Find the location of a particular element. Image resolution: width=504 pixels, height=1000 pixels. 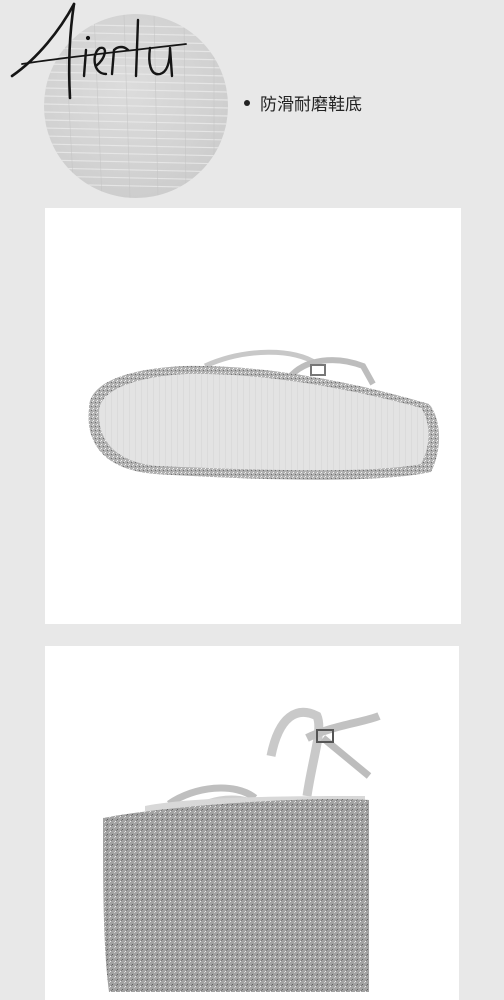

feature-item: 防滑耐磨鞋底 is located at coordinates (303, 102).